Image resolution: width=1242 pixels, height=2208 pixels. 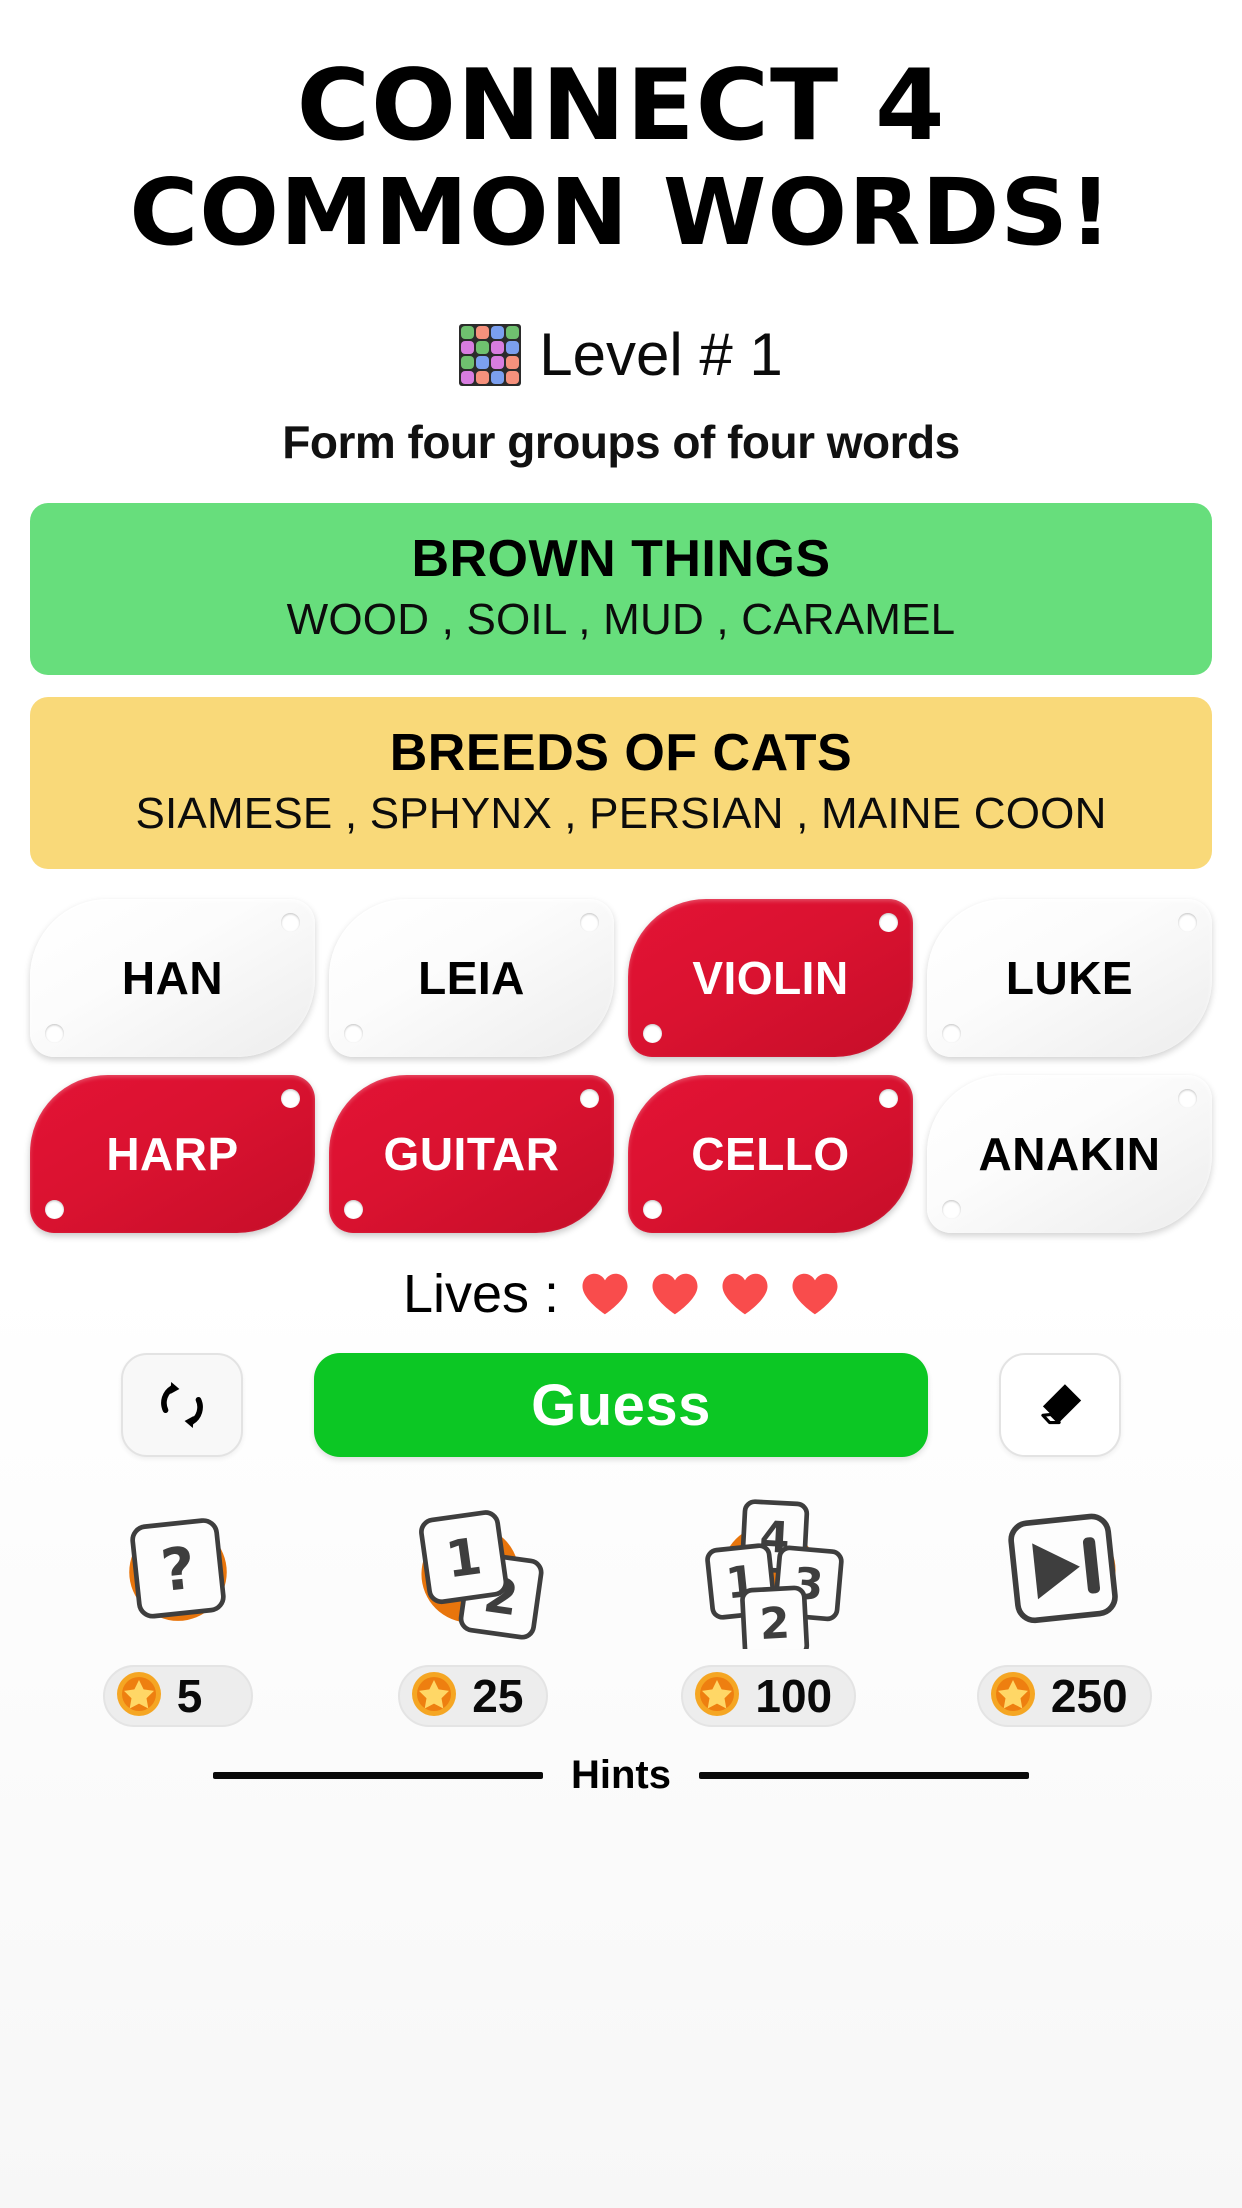 I want to click on word-tile-luke: LUKE, so click(x=1069, y=978).